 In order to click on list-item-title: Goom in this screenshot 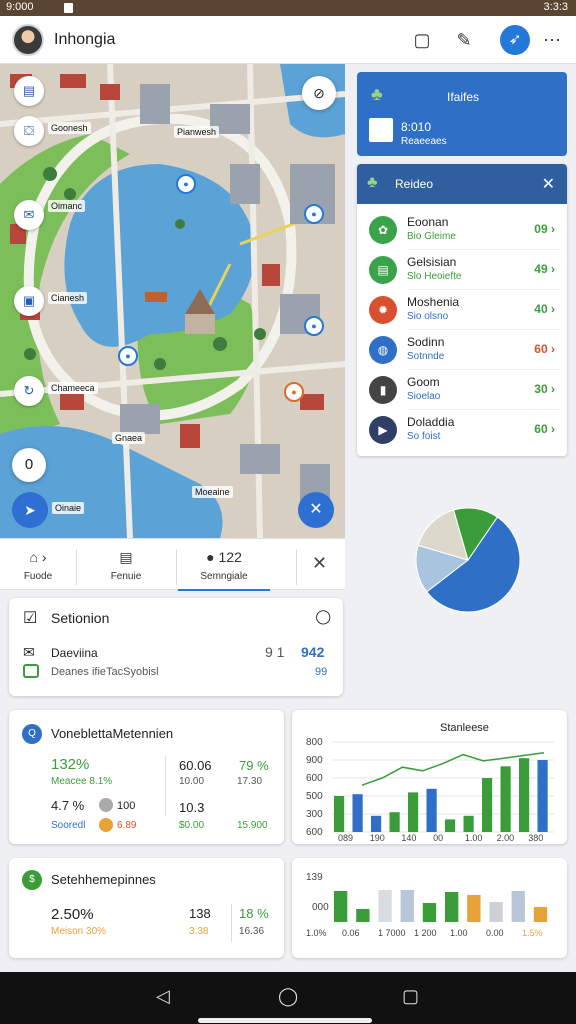, I will do `click(423, 382)`.